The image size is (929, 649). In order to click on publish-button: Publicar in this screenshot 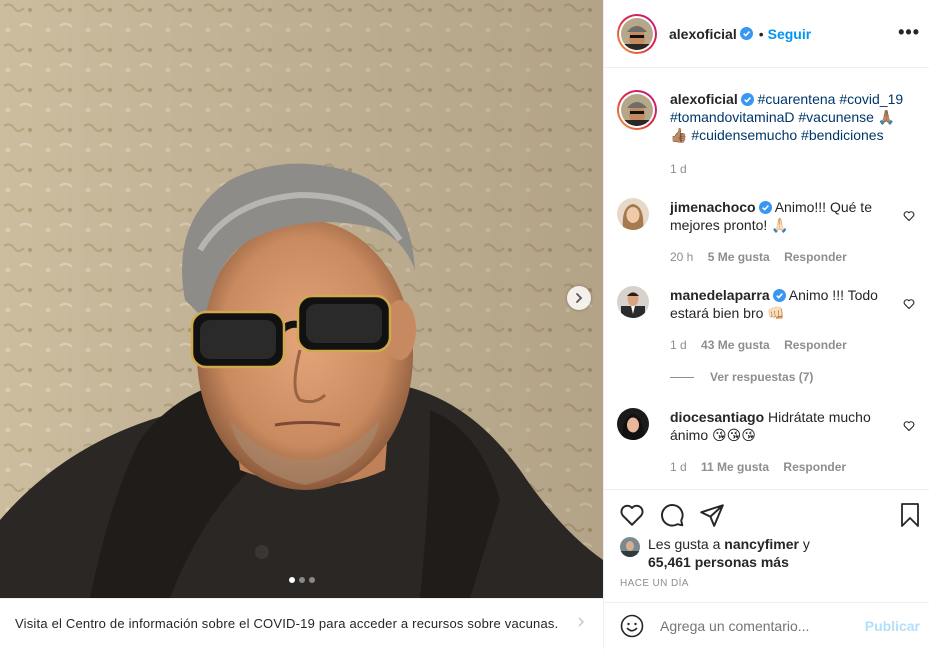, I will do `click(892, 626)`.